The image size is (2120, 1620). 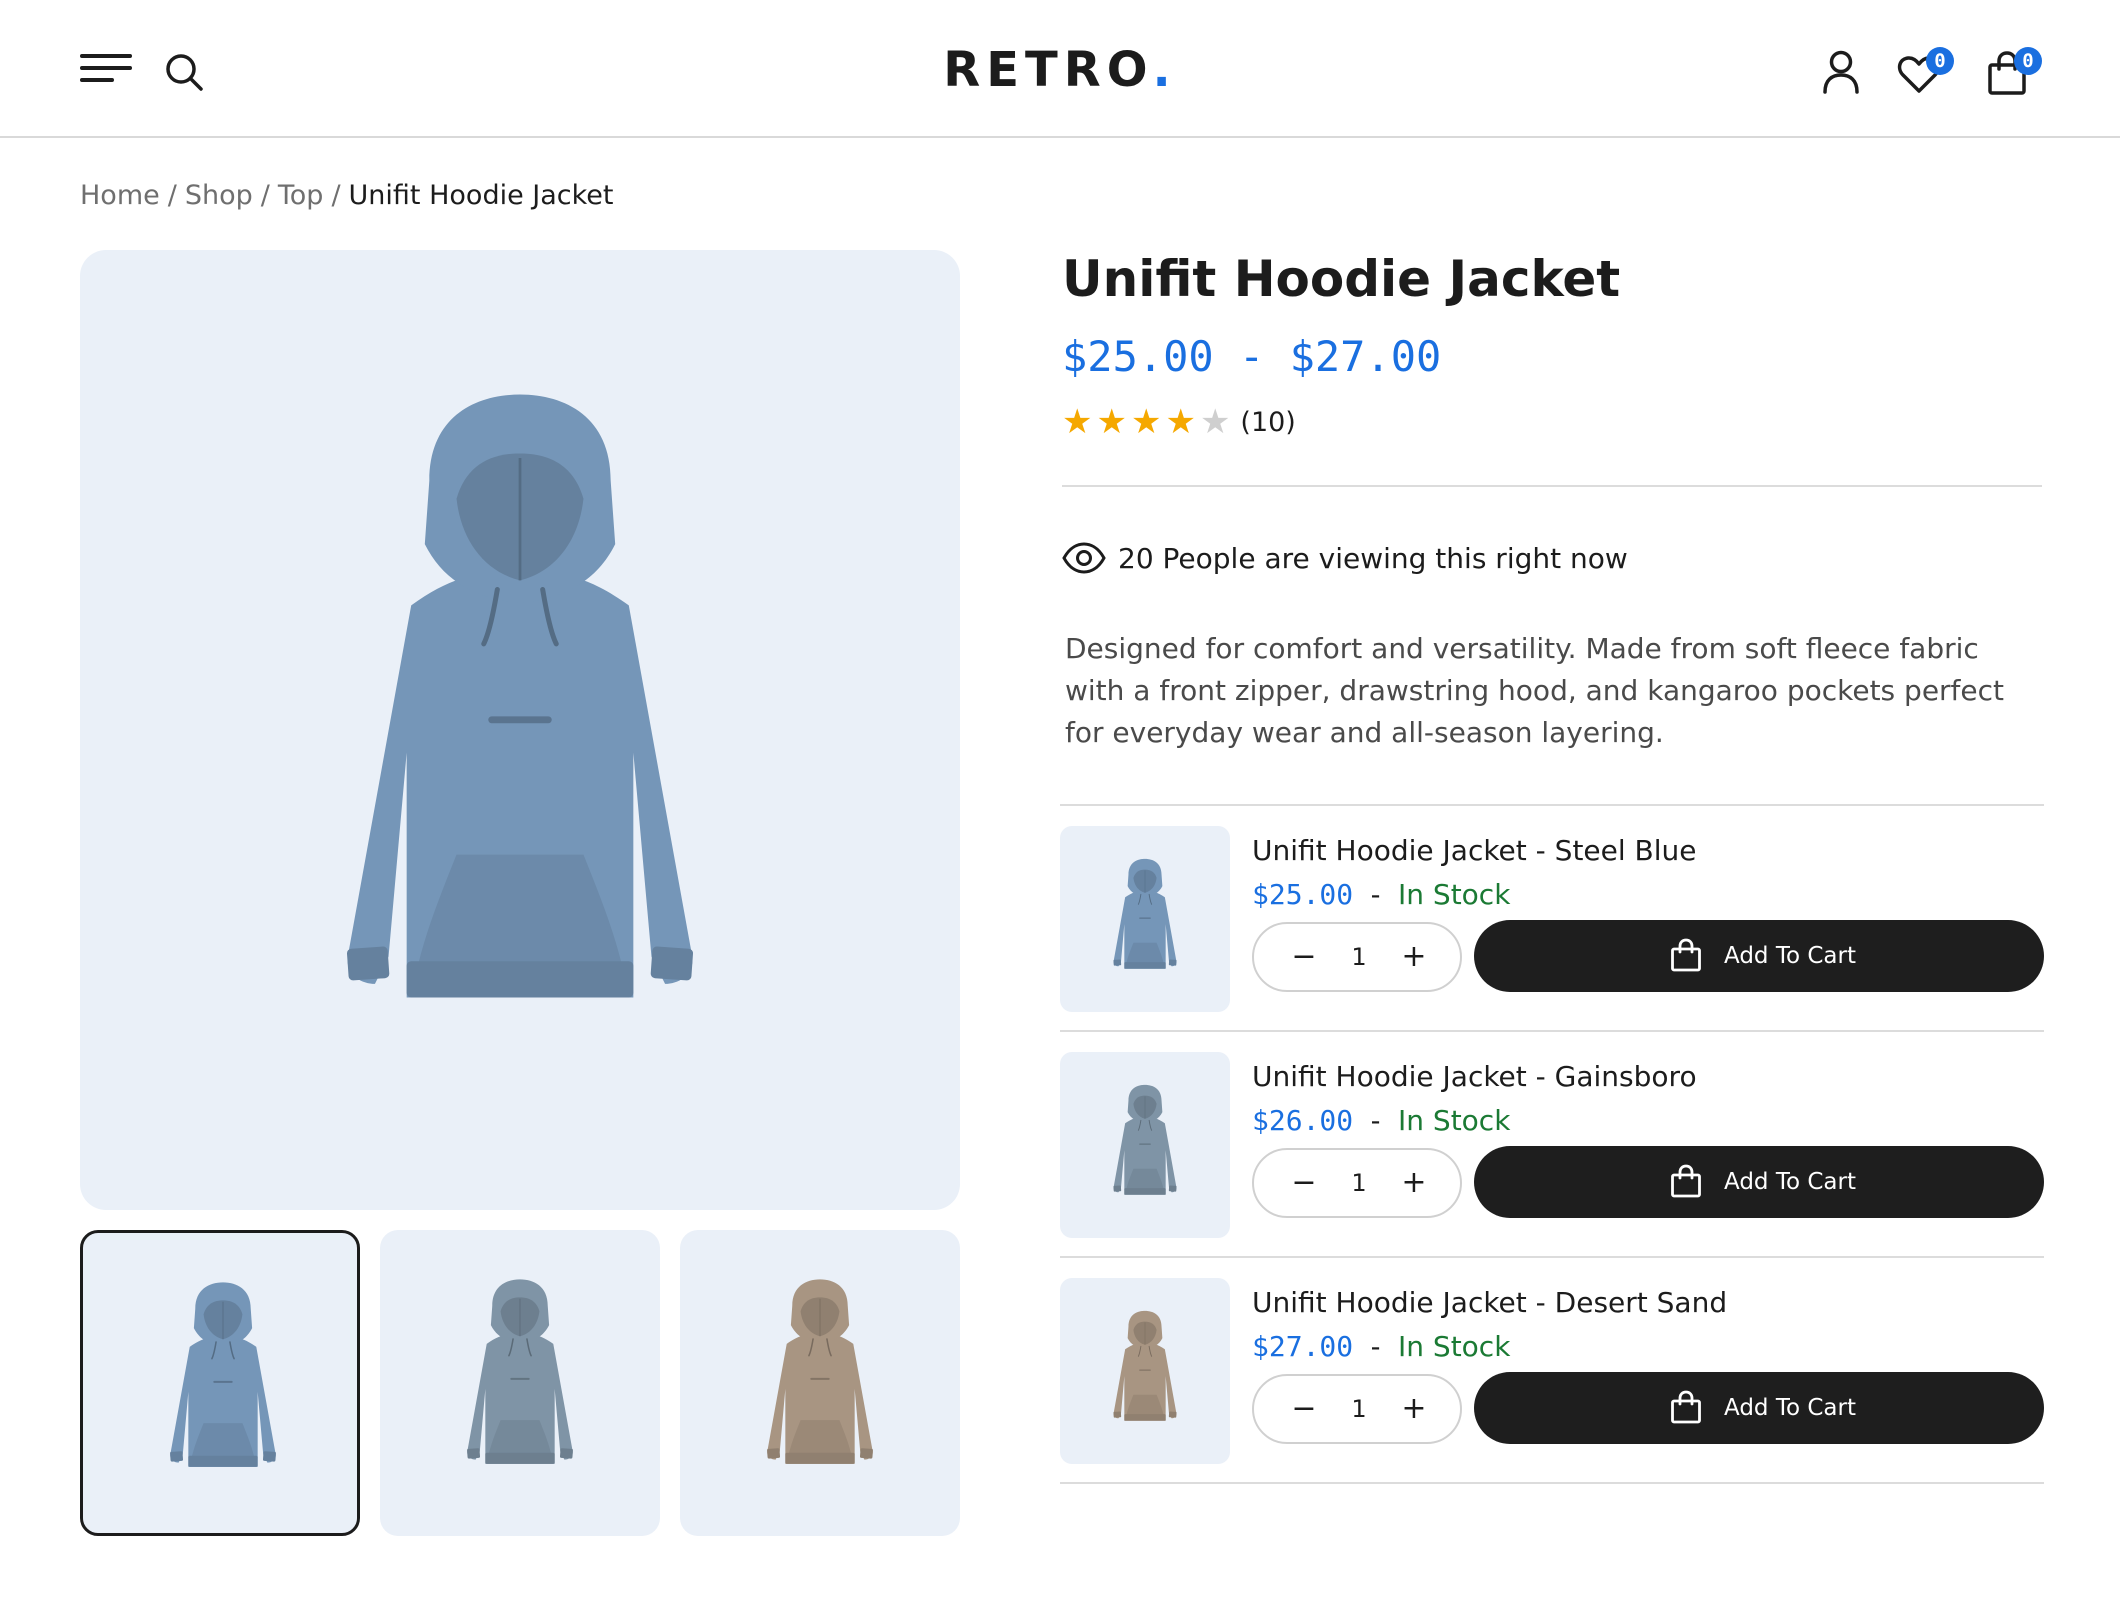 What do you see at coordinates (219, 195) in the screenshot?
I see `breadcrumb-shop: Shop` at bounding box center [219, 195].